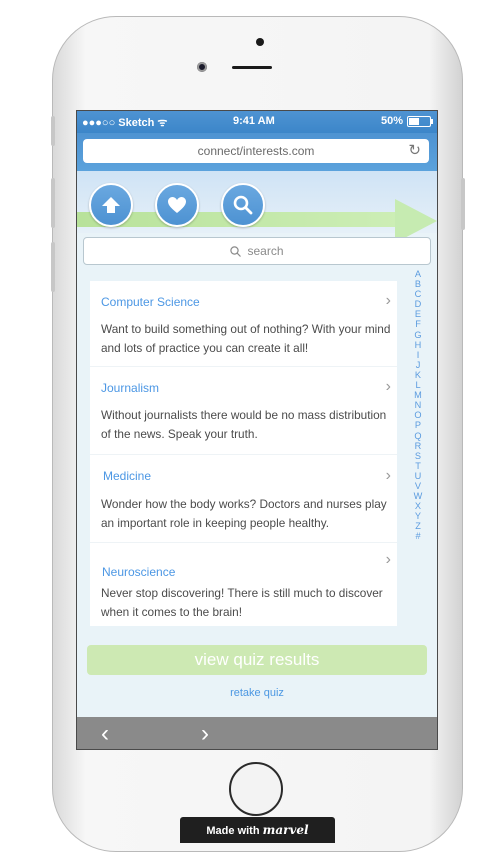  What do you see at coordinates (418, 335) in the screenshot?
I see `alphabet-letter: G` at bounding box center [418, 335].